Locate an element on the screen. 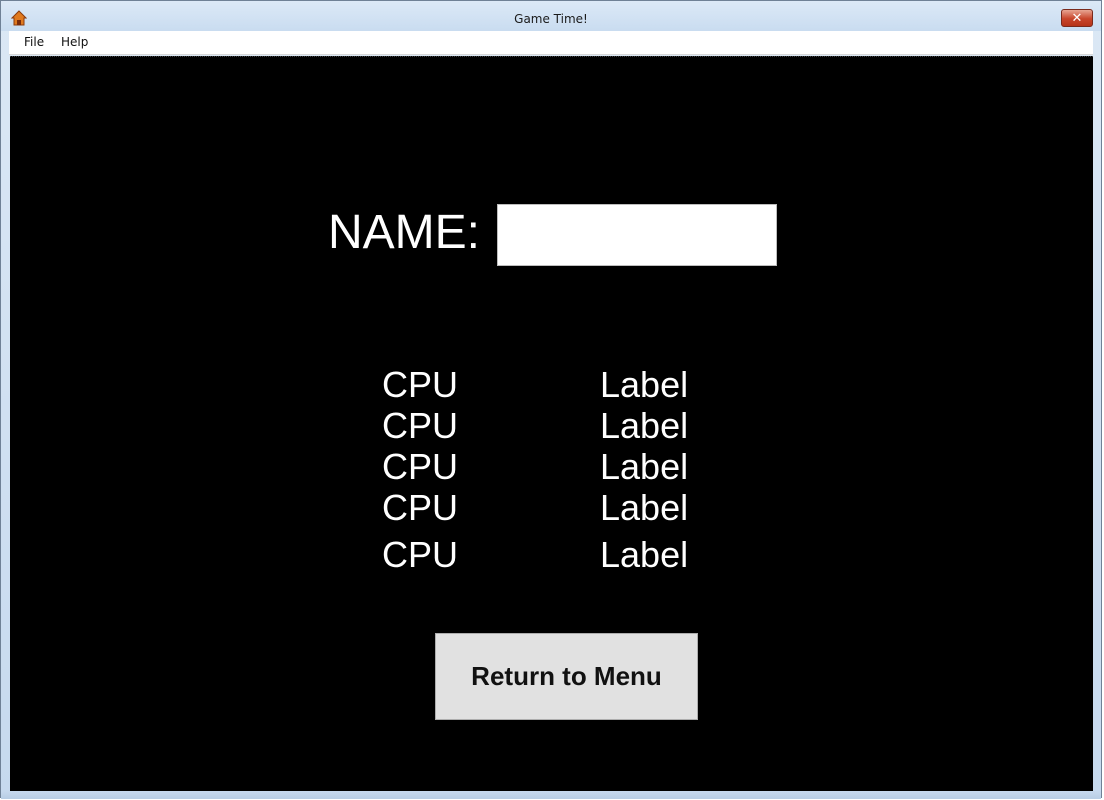 The image size is (1104, 800). title-bar: Game Time! ✕ is located at coordinates (551, 16).